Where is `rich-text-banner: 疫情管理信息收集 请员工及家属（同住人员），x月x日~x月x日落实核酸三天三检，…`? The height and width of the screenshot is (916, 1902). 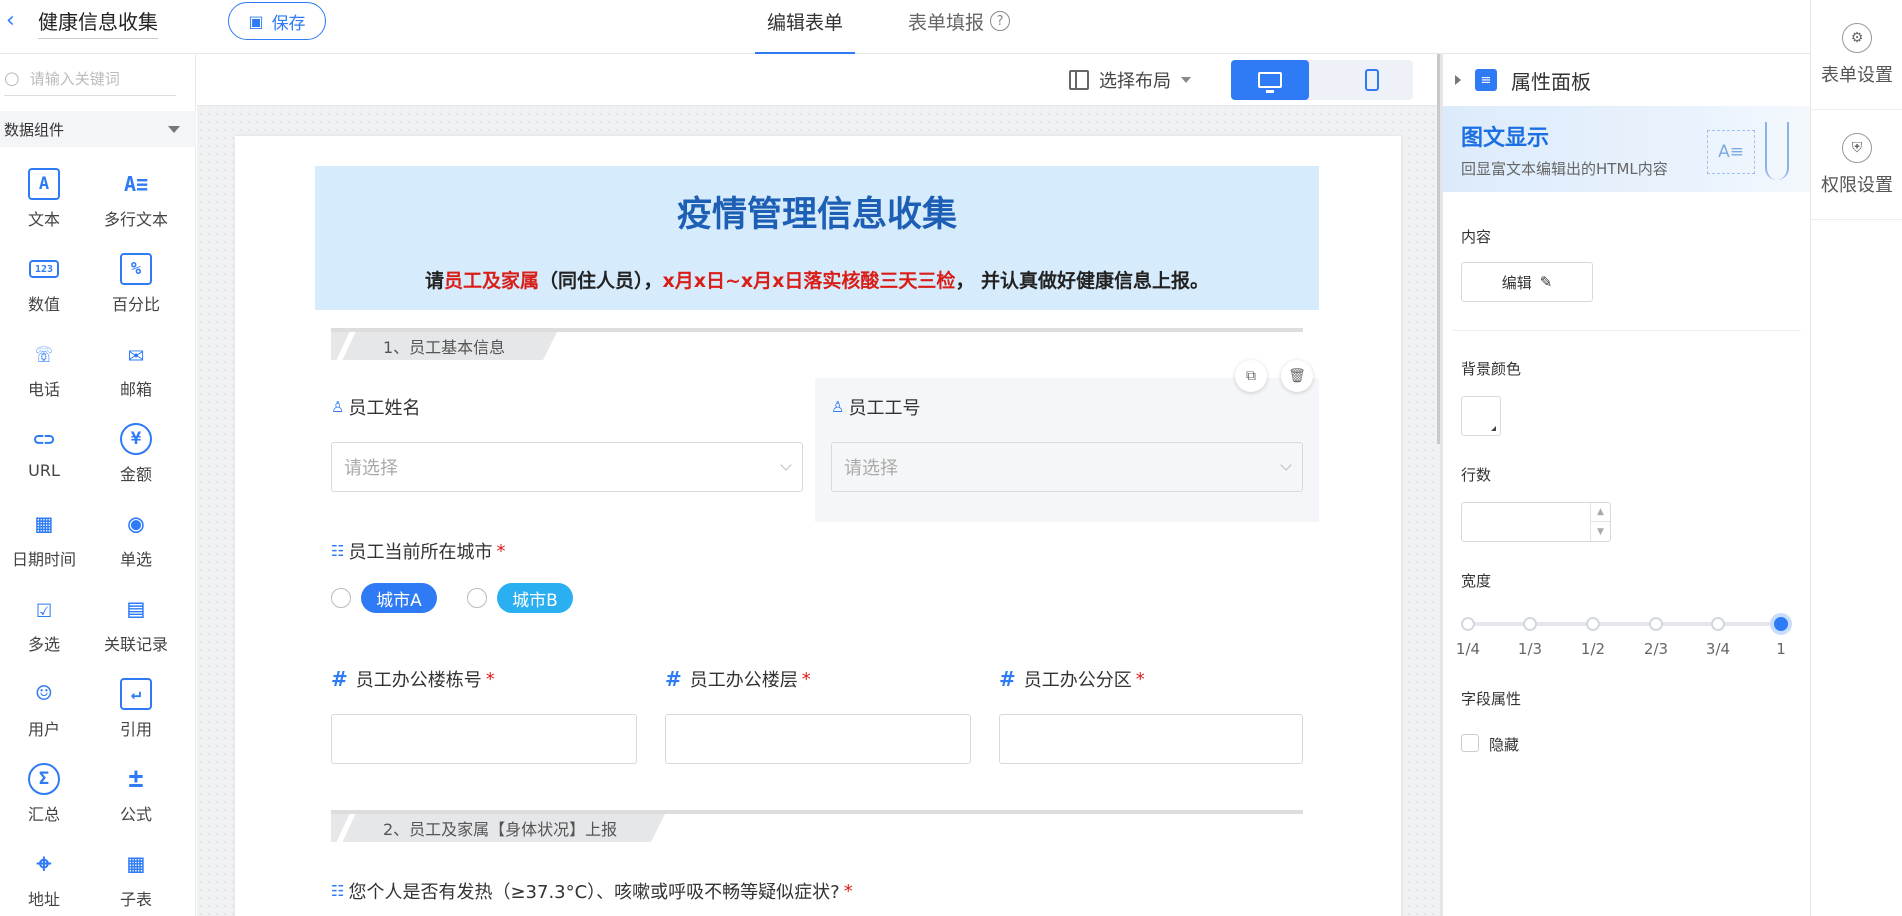
rich-text-banner: 疫情管理信息收集 请员工及家属（同住人员），x月x日~x月x日落实核酸三天三检，… is located at coordinates (817, 238).